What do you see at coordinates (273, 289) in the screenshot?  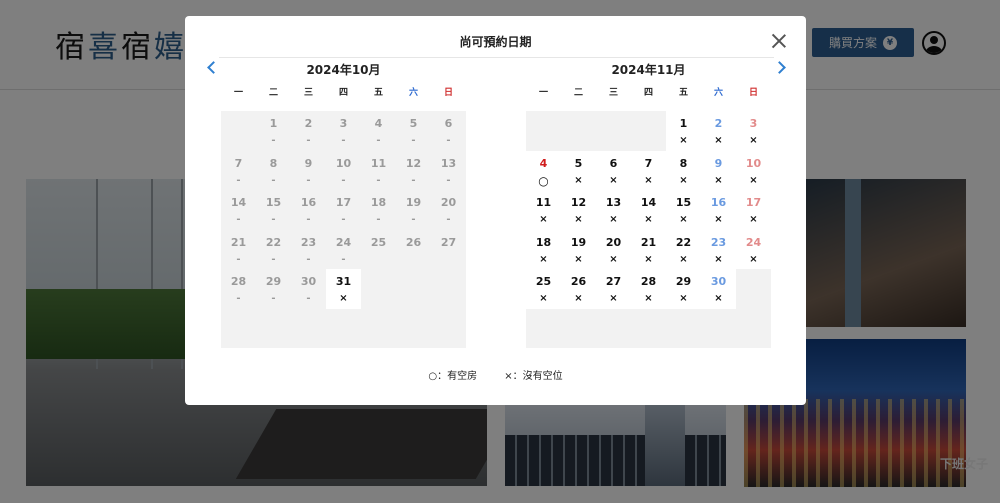 I see `calendar-day: 29 -` at bounding box center [273, 289].